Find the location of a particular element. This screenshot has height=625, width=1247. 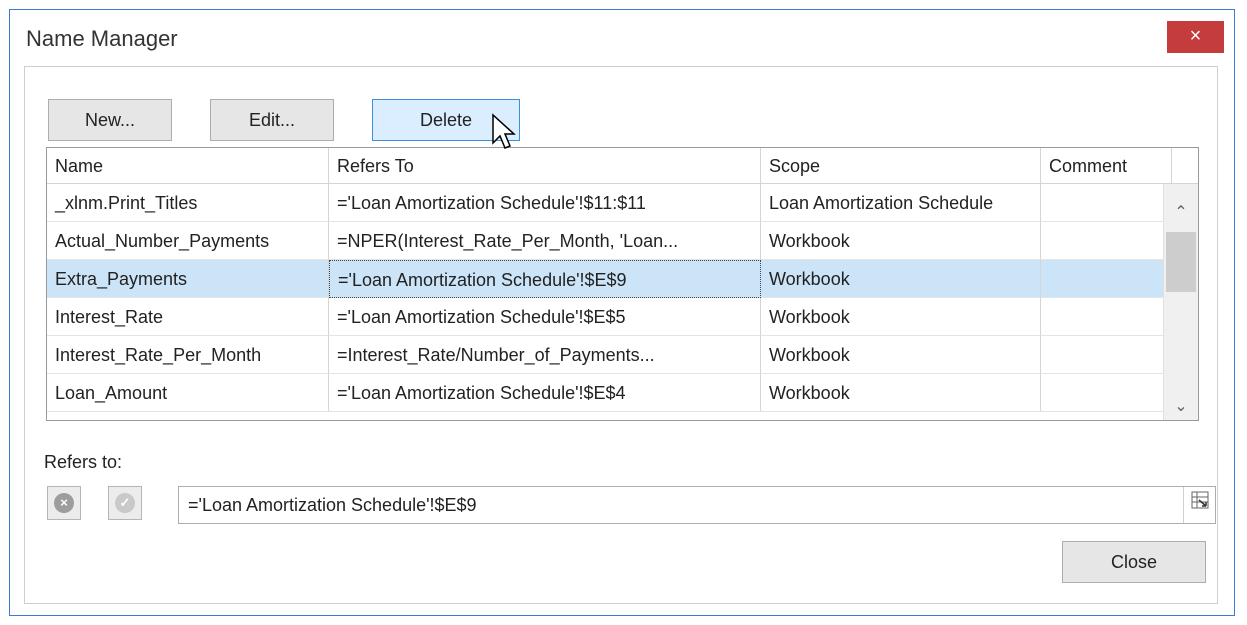

close-icon: × is located at coordinates (1195, 36).